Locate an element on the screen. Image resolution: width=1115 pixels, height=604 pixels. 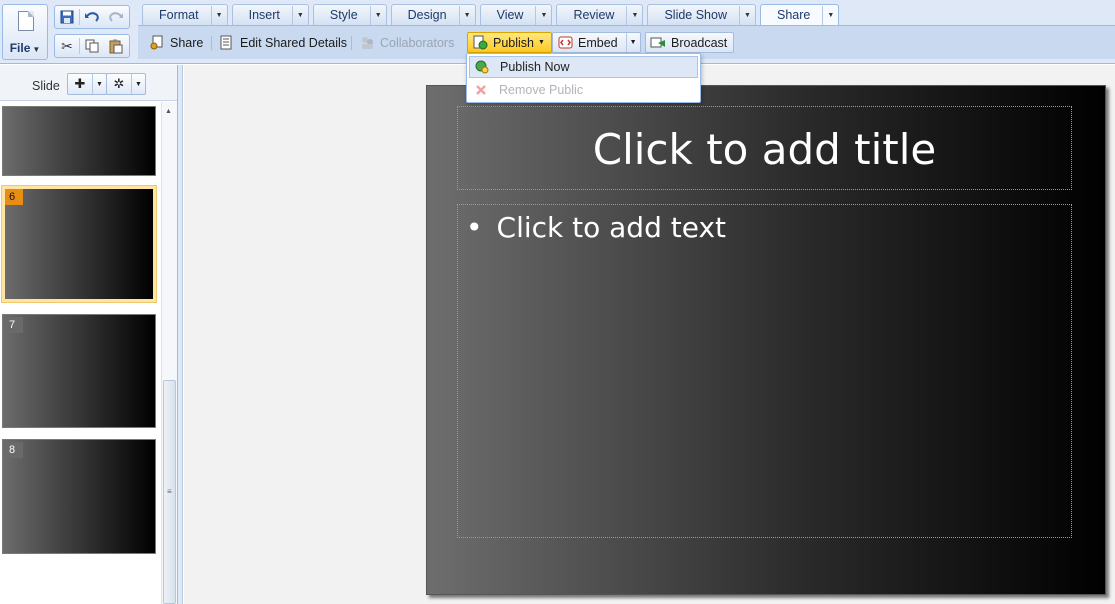
file-menu-button: File ▼ is located at coordinates (25, 32).